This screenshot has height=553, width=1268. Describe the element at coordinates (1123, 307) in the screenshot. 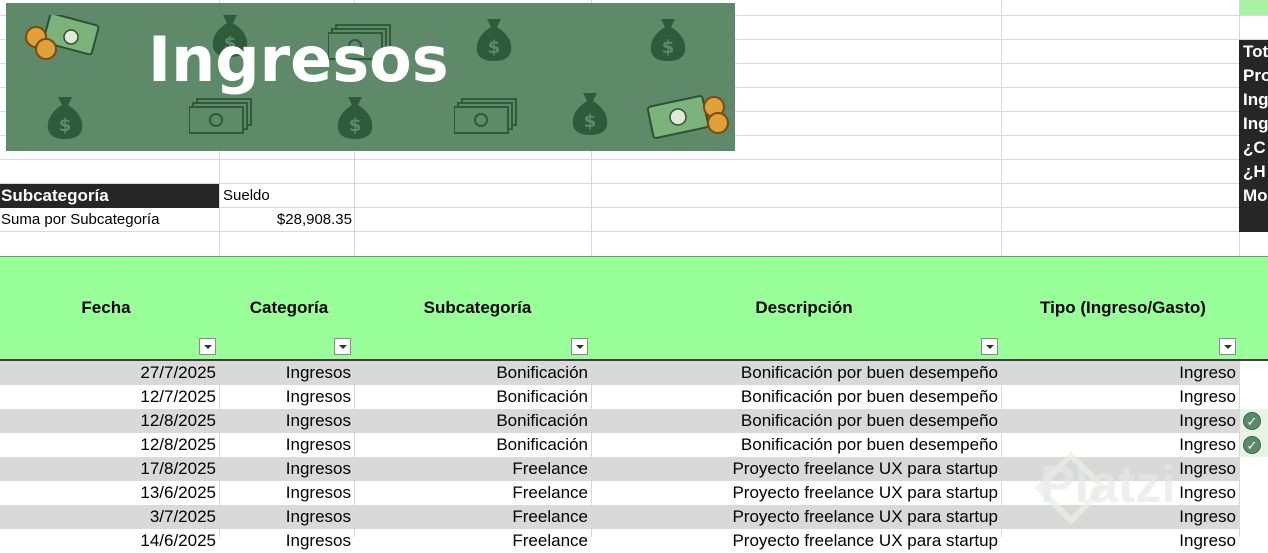

I see `header-tipo: Tipo (Ingreso/Gasto)` at that location.